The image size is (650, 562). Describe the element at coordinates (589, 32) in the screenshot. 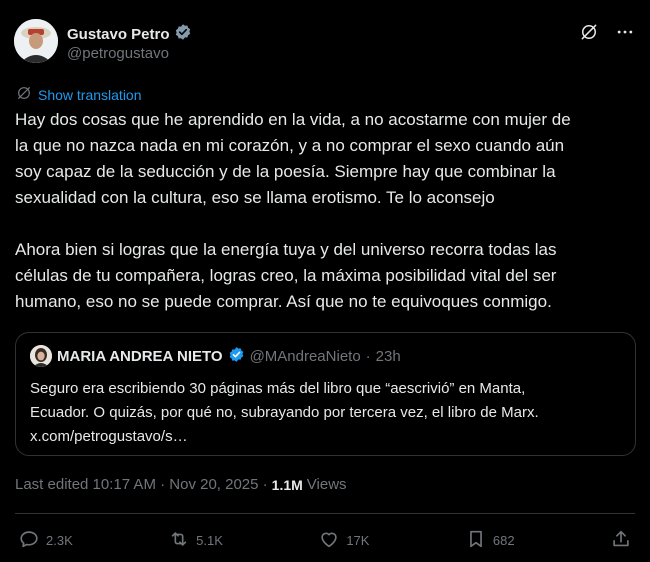

I see `grok-icon` at that location.